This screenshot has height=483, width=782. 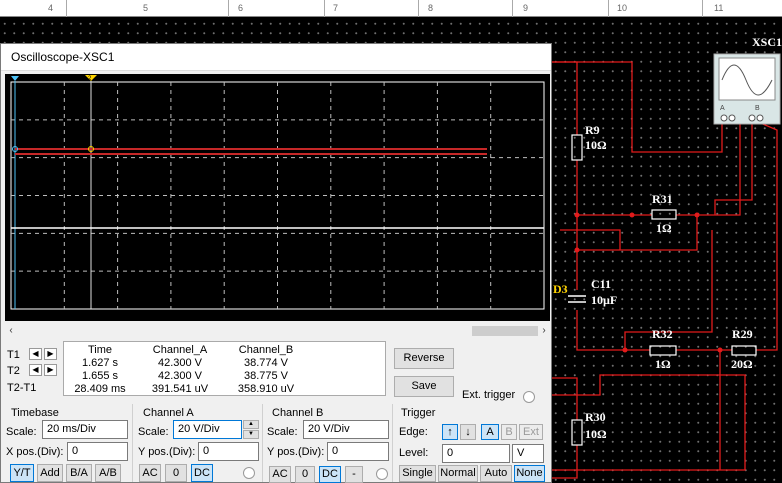 I want to click on cursor-1-marker, so click(x=15, y=78).